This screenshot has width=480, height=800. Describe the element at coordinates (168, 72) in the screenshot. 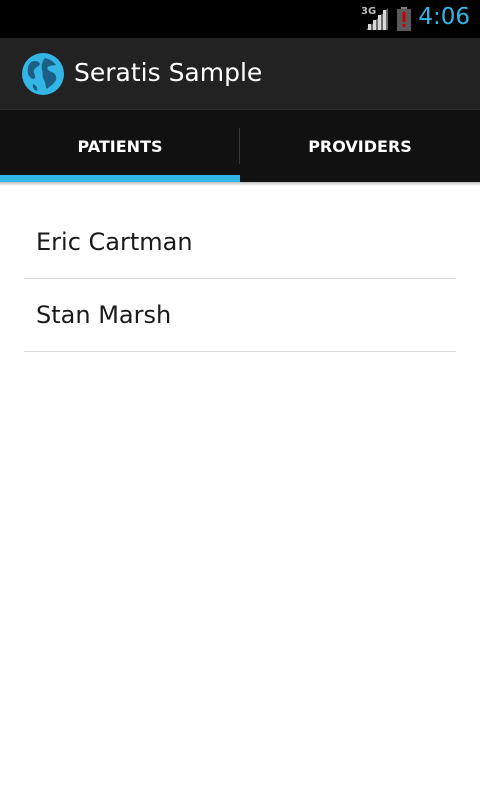

I see `app-title: Seratis Sample` at that location.